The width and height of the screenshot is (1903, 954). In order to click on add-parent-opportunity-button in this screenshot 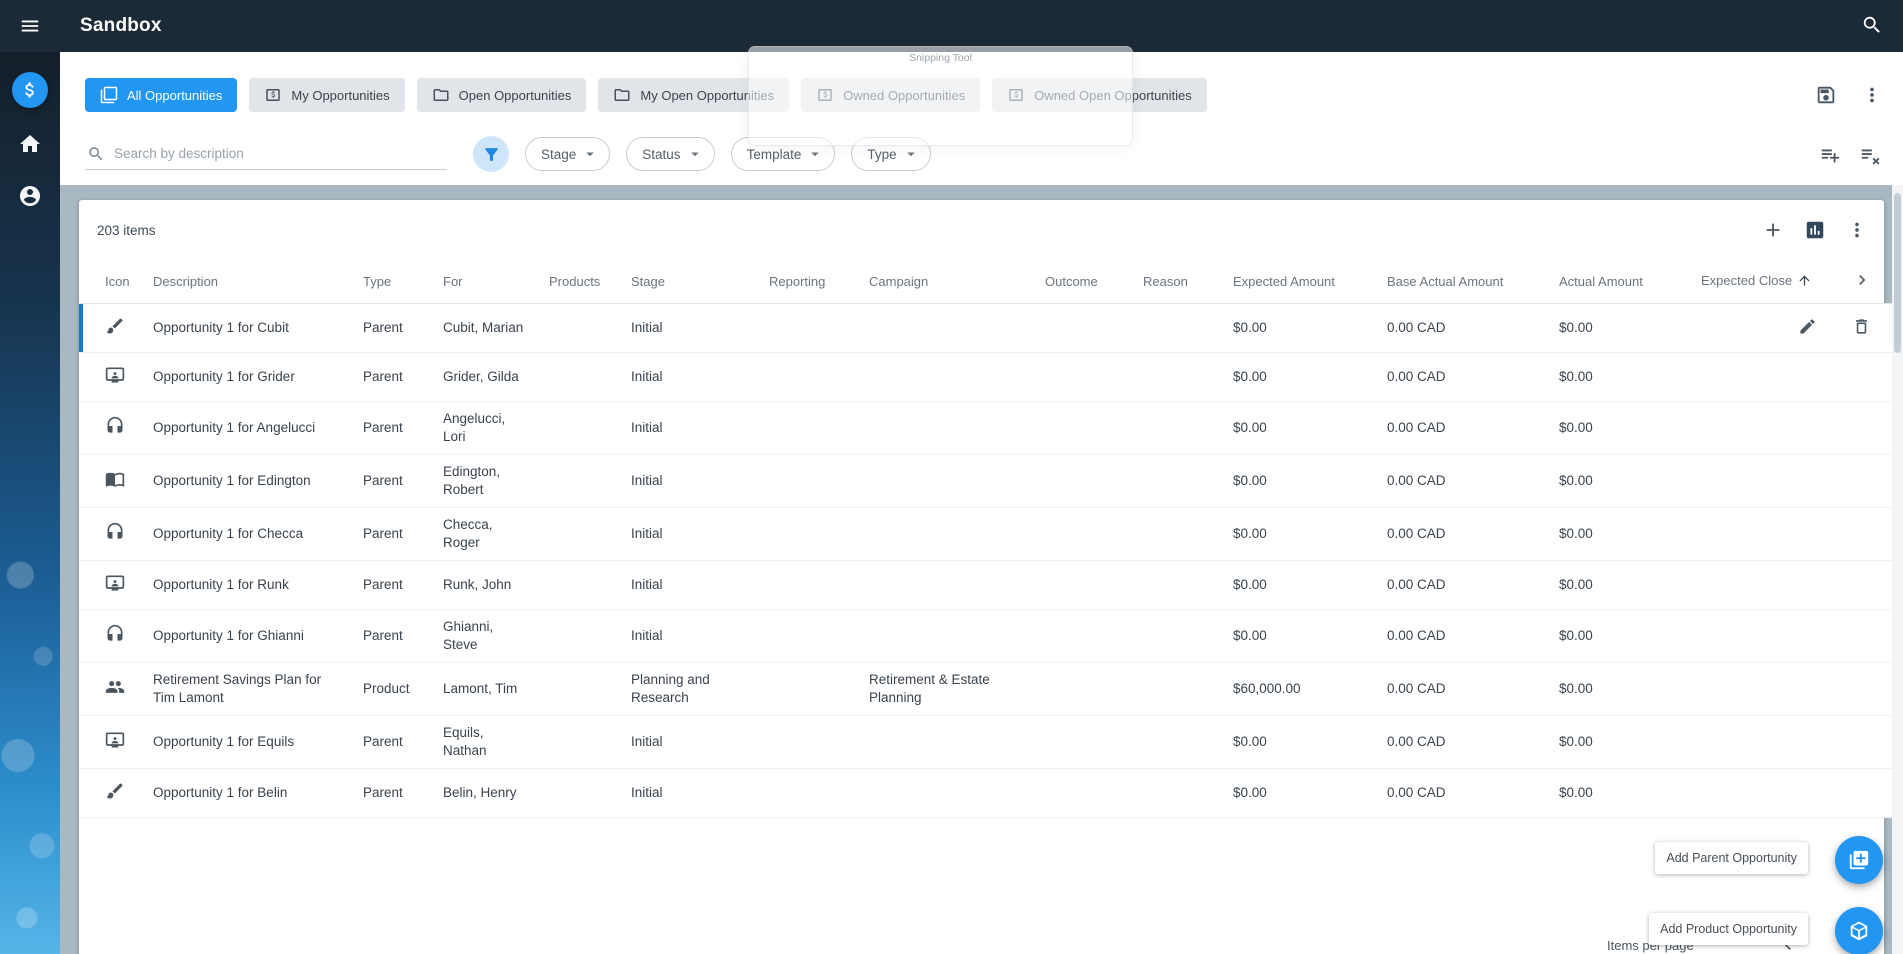, I will do `click(1859, 860)`.